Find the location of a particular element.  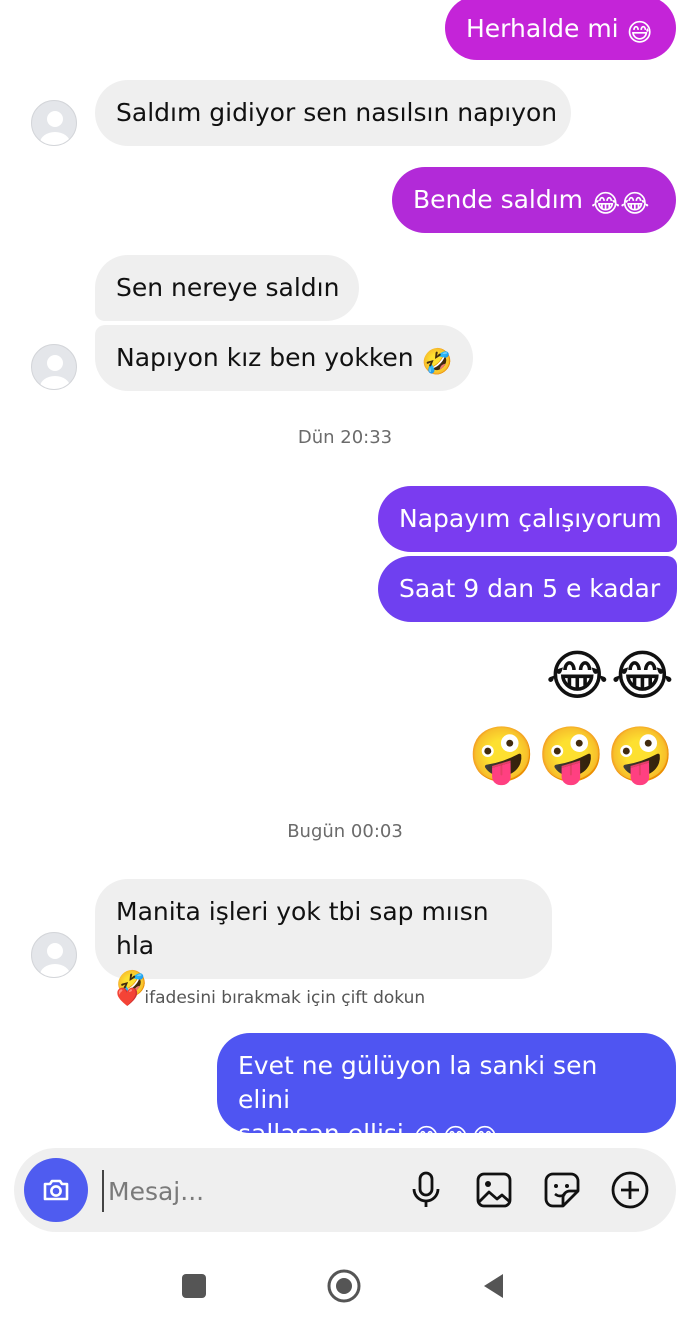

microphone-button is located at coordinates (426, 1190).